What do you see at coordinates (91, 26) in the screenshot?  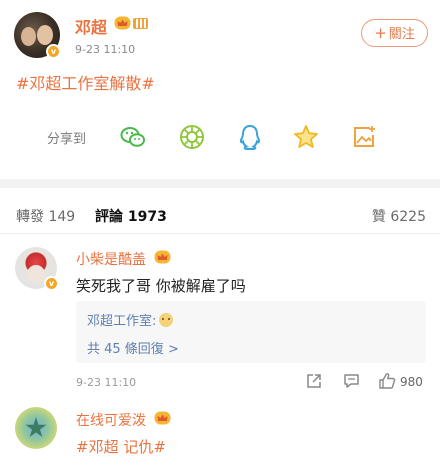 I see `post-author-name: 邓超` at bounding box center [91, 26].